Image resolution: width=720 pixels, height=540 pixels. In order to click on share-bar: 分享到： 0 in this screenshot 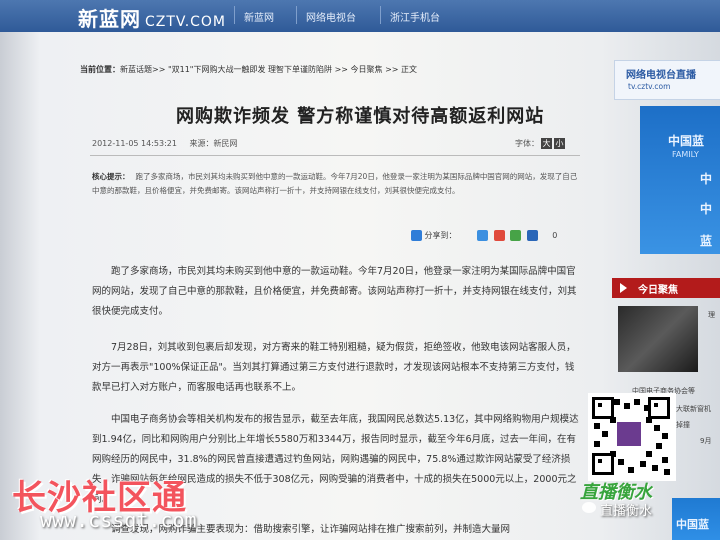, I will do `click(482, 235)`.